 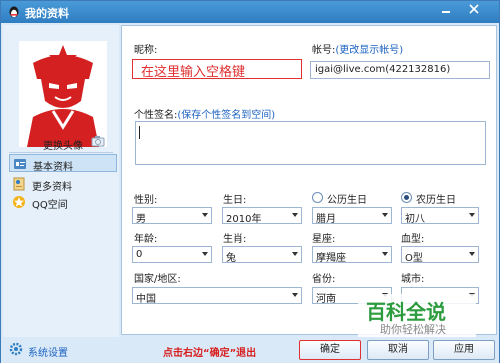 I want to click on minimize-icon, so click(x=446, y=12).